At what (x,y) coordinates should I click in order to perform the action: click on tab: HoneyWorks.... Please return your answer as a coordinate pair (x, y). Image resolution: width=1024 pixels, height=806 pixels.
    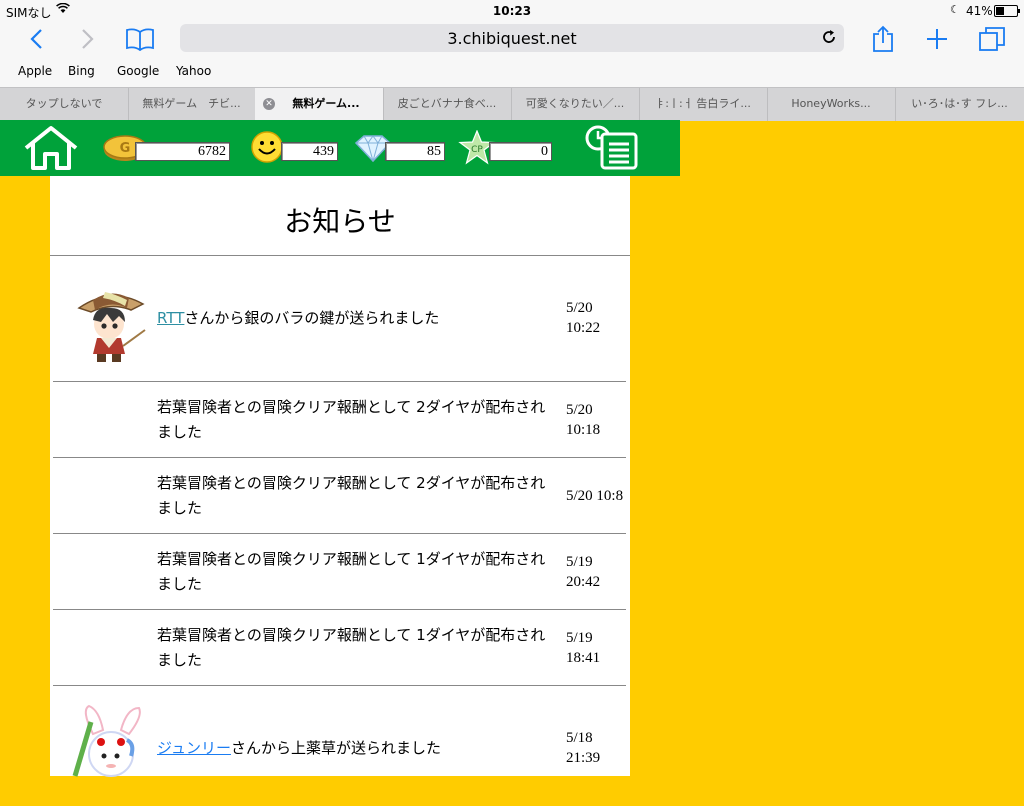
    Looking at the image, I should click on (831, 104).